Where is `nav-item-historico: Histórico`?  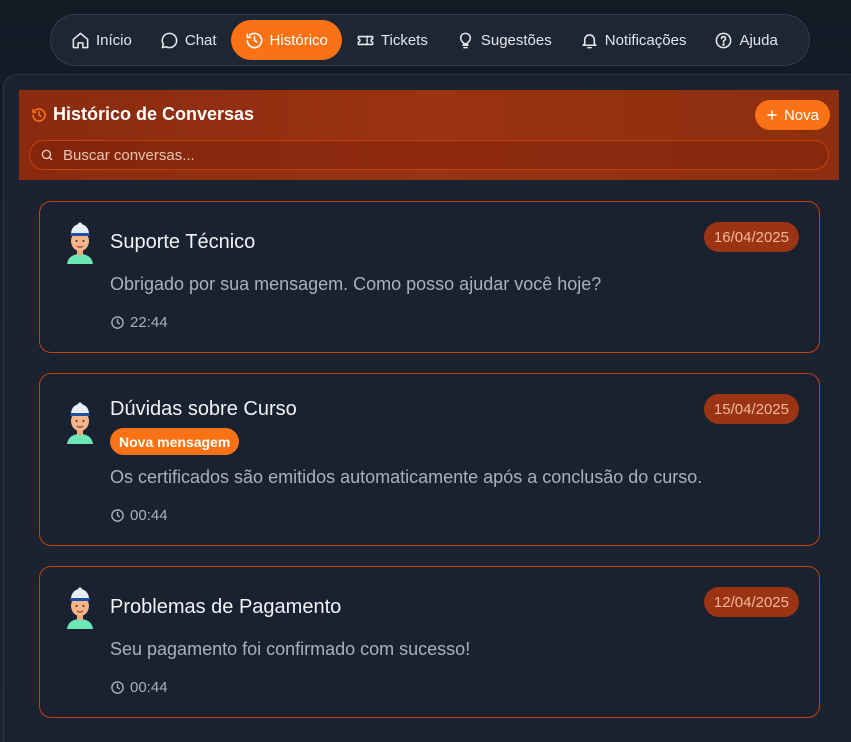 nav-item-historico: Histórico is located at coordinates (286, 40).